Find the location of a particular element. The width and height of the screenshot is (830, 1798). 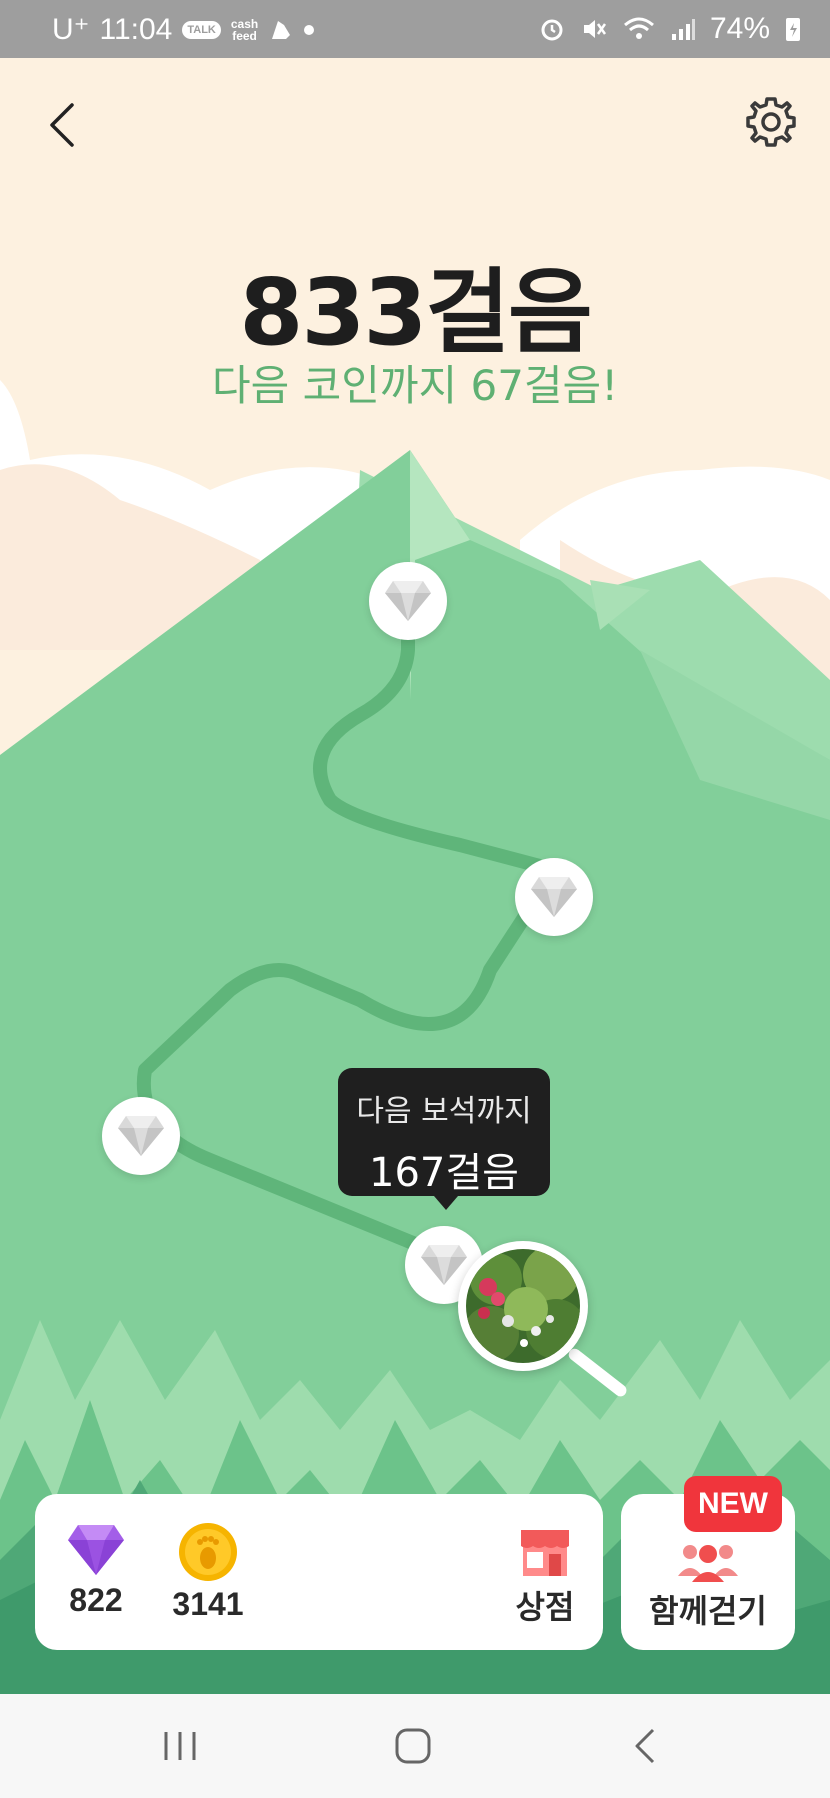

battery-icon is located at coordinates (793, 29).